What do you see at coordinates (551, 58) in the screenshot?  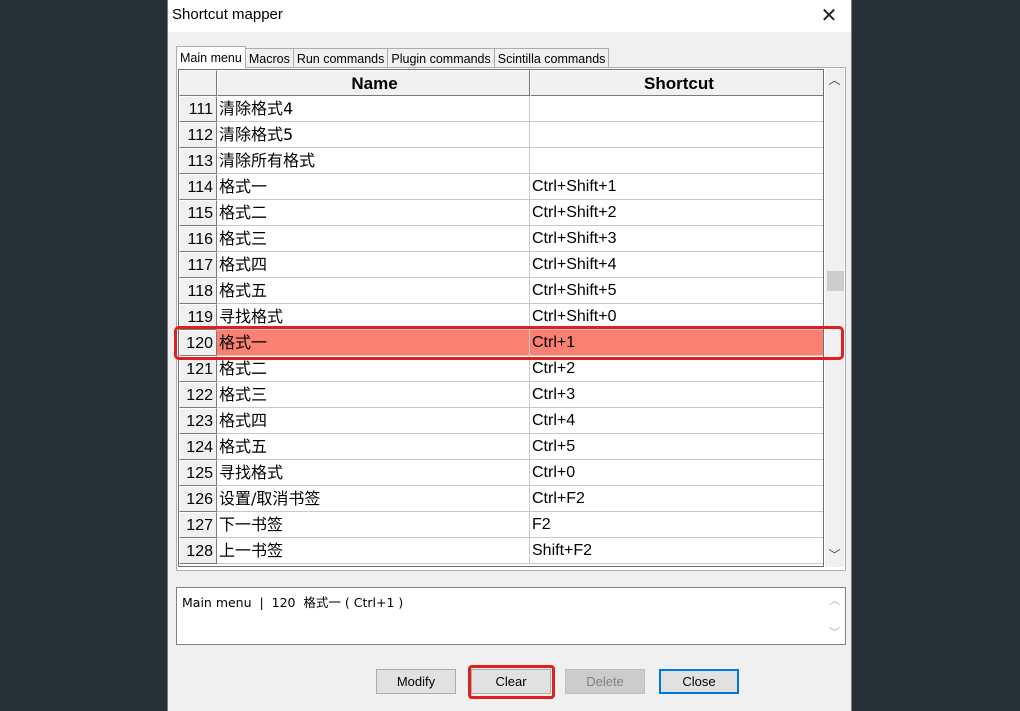 I see `tab-scintilla-commands: Scintilla commands` at bounding box center [551, 58].